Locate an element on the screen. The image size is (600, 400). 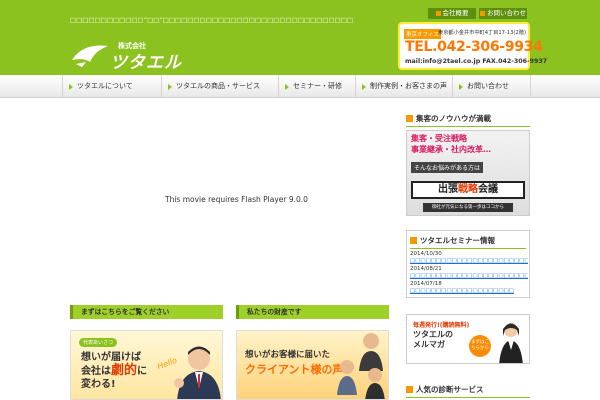
mail-magazine-title: ツタエルの メルマガ is located at coordinates (433, 340).